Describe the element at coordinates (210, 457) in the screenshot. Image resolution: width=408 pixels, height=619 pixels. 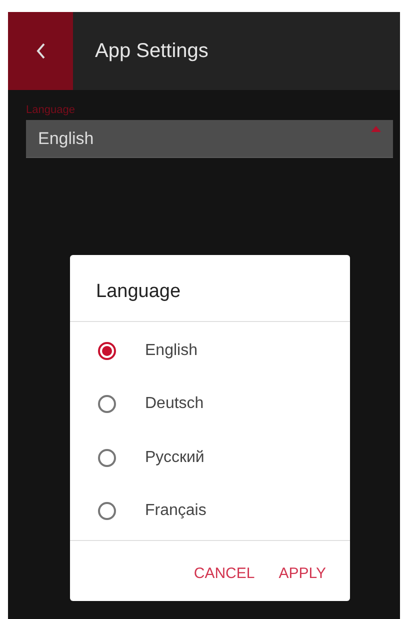
I see `language-option: Русский` at that location.